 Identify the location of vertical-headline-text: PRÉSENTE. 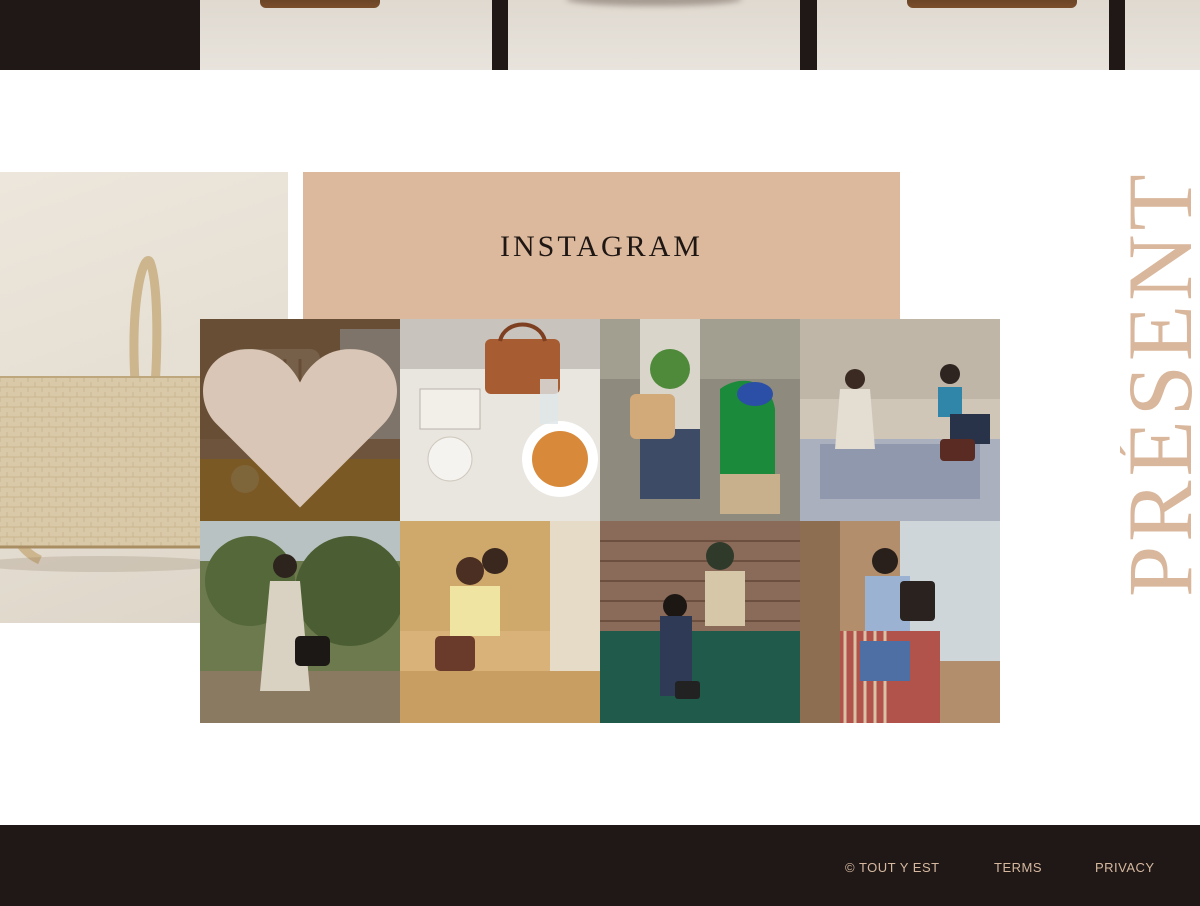
(1160, 384).